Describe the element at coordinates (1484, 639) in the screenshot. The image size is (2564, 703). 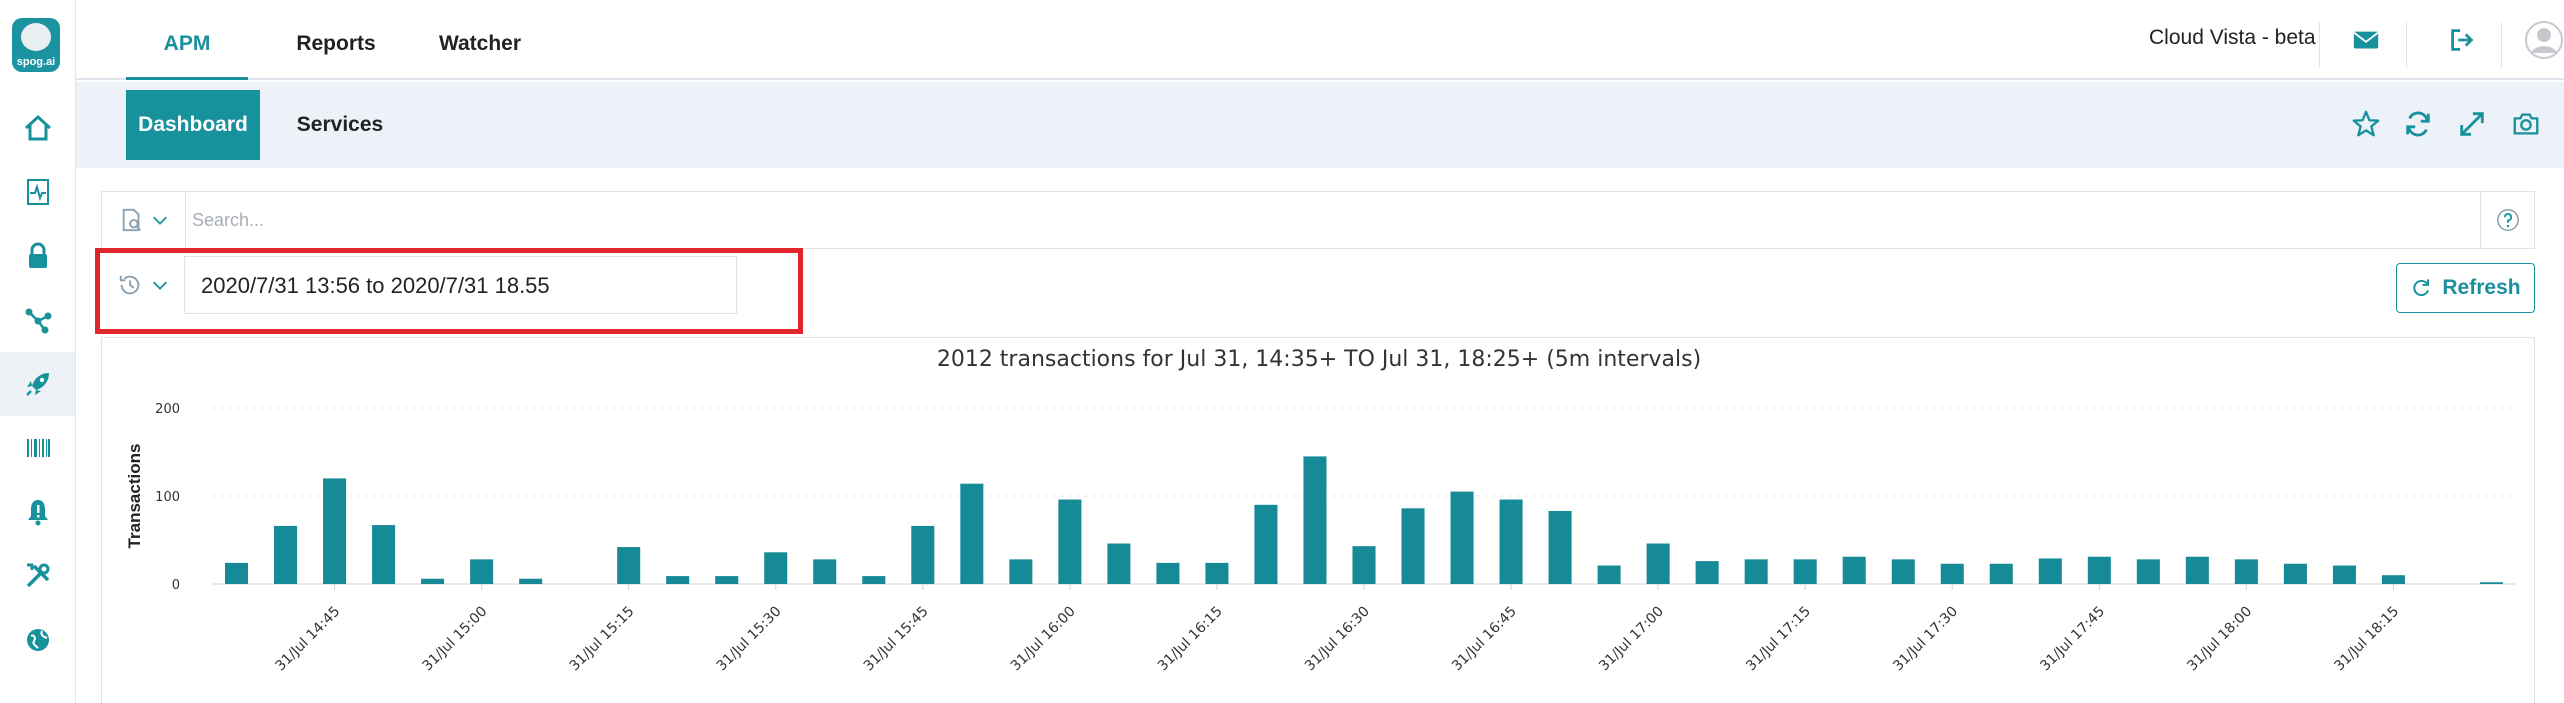
I see `x-tick-label: 31/Jul 16:45` at that location.